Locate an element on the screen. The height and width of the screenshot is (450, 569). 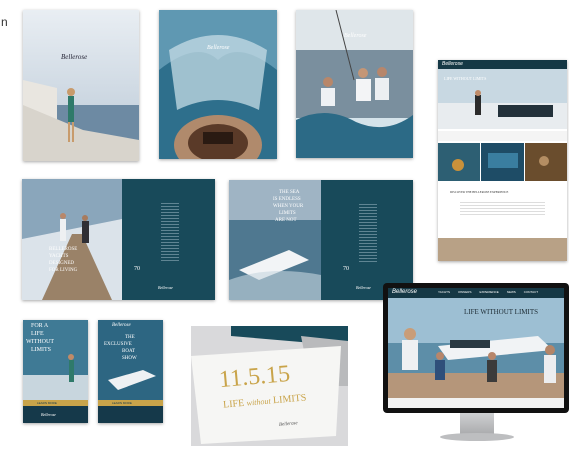
brochure-cover-wake: Bellerose is located at coordinates (218, 84).